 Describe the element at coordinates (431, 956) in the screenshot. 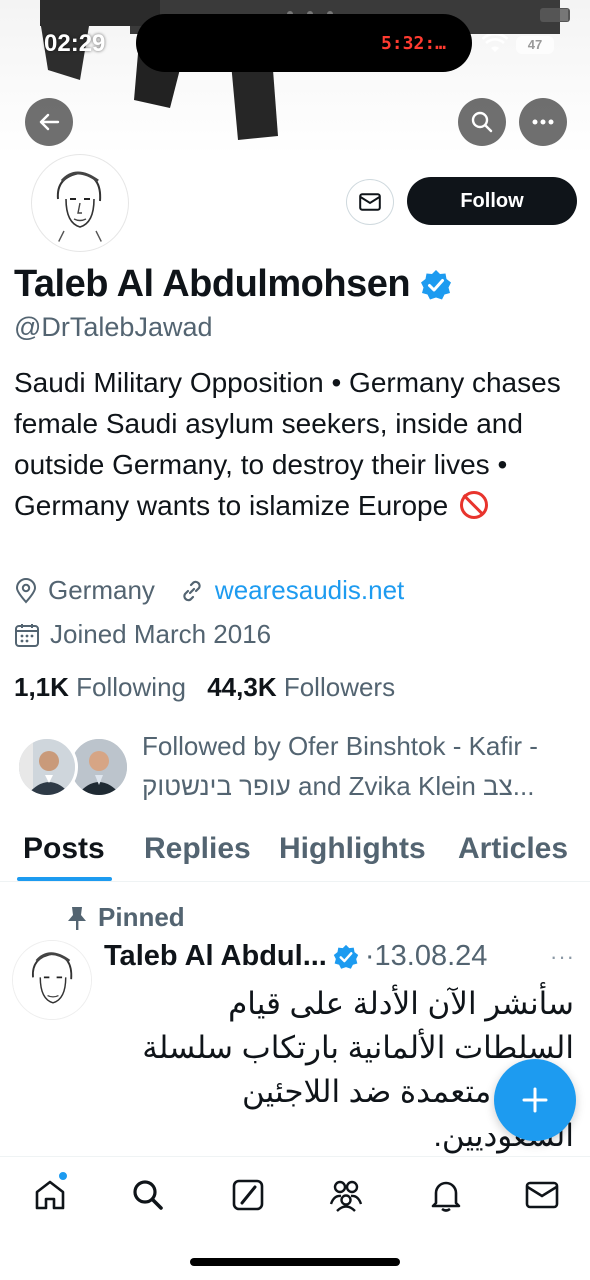

I see `tweet-date-text: 13.08.24` at that location.